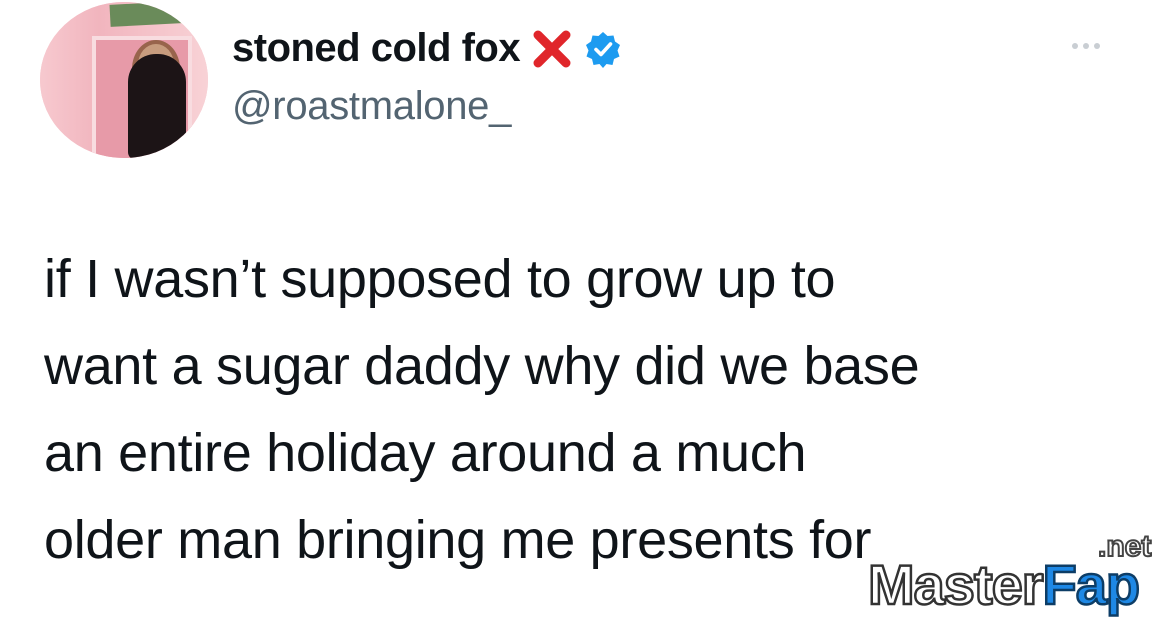  What do you see at coordinates (482, 366) in the screenshot?
I see `tweet-line: want a sugar daddy why did we base` at bounding box center [482, 366].